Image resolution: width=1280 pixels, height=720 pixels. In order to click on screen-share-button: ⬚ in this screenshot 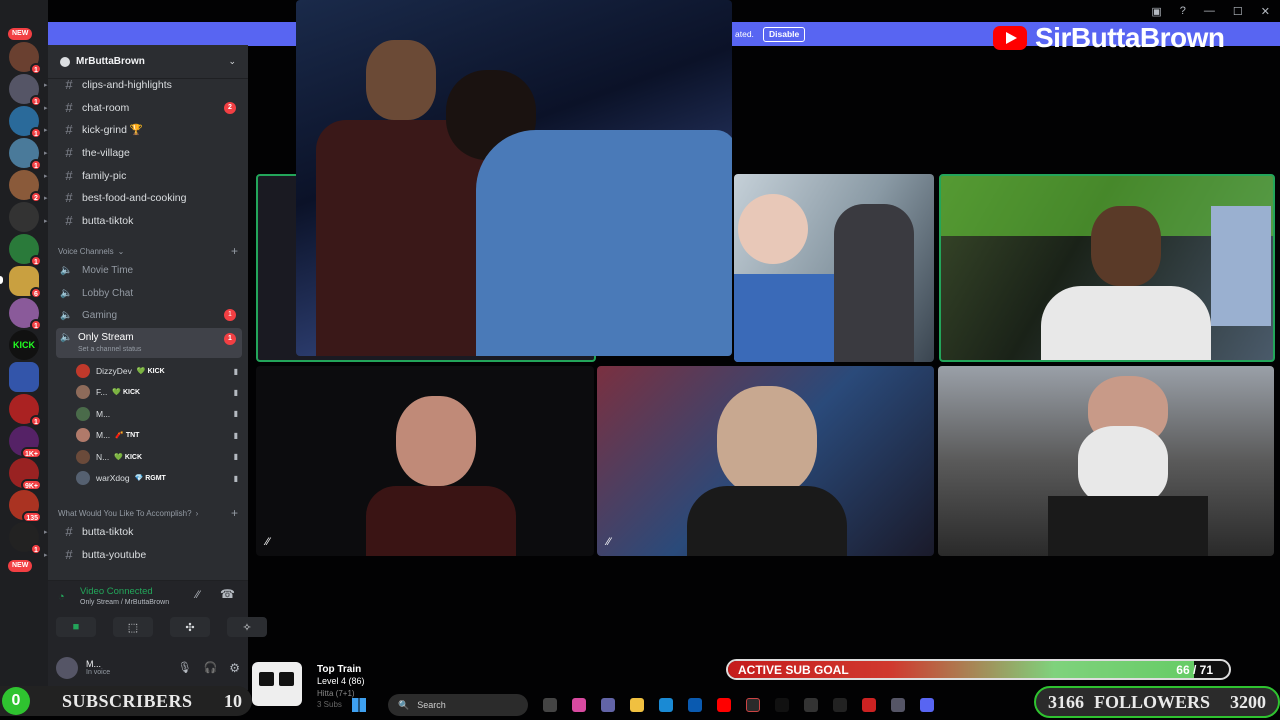, I will do `click(133, 627)`.